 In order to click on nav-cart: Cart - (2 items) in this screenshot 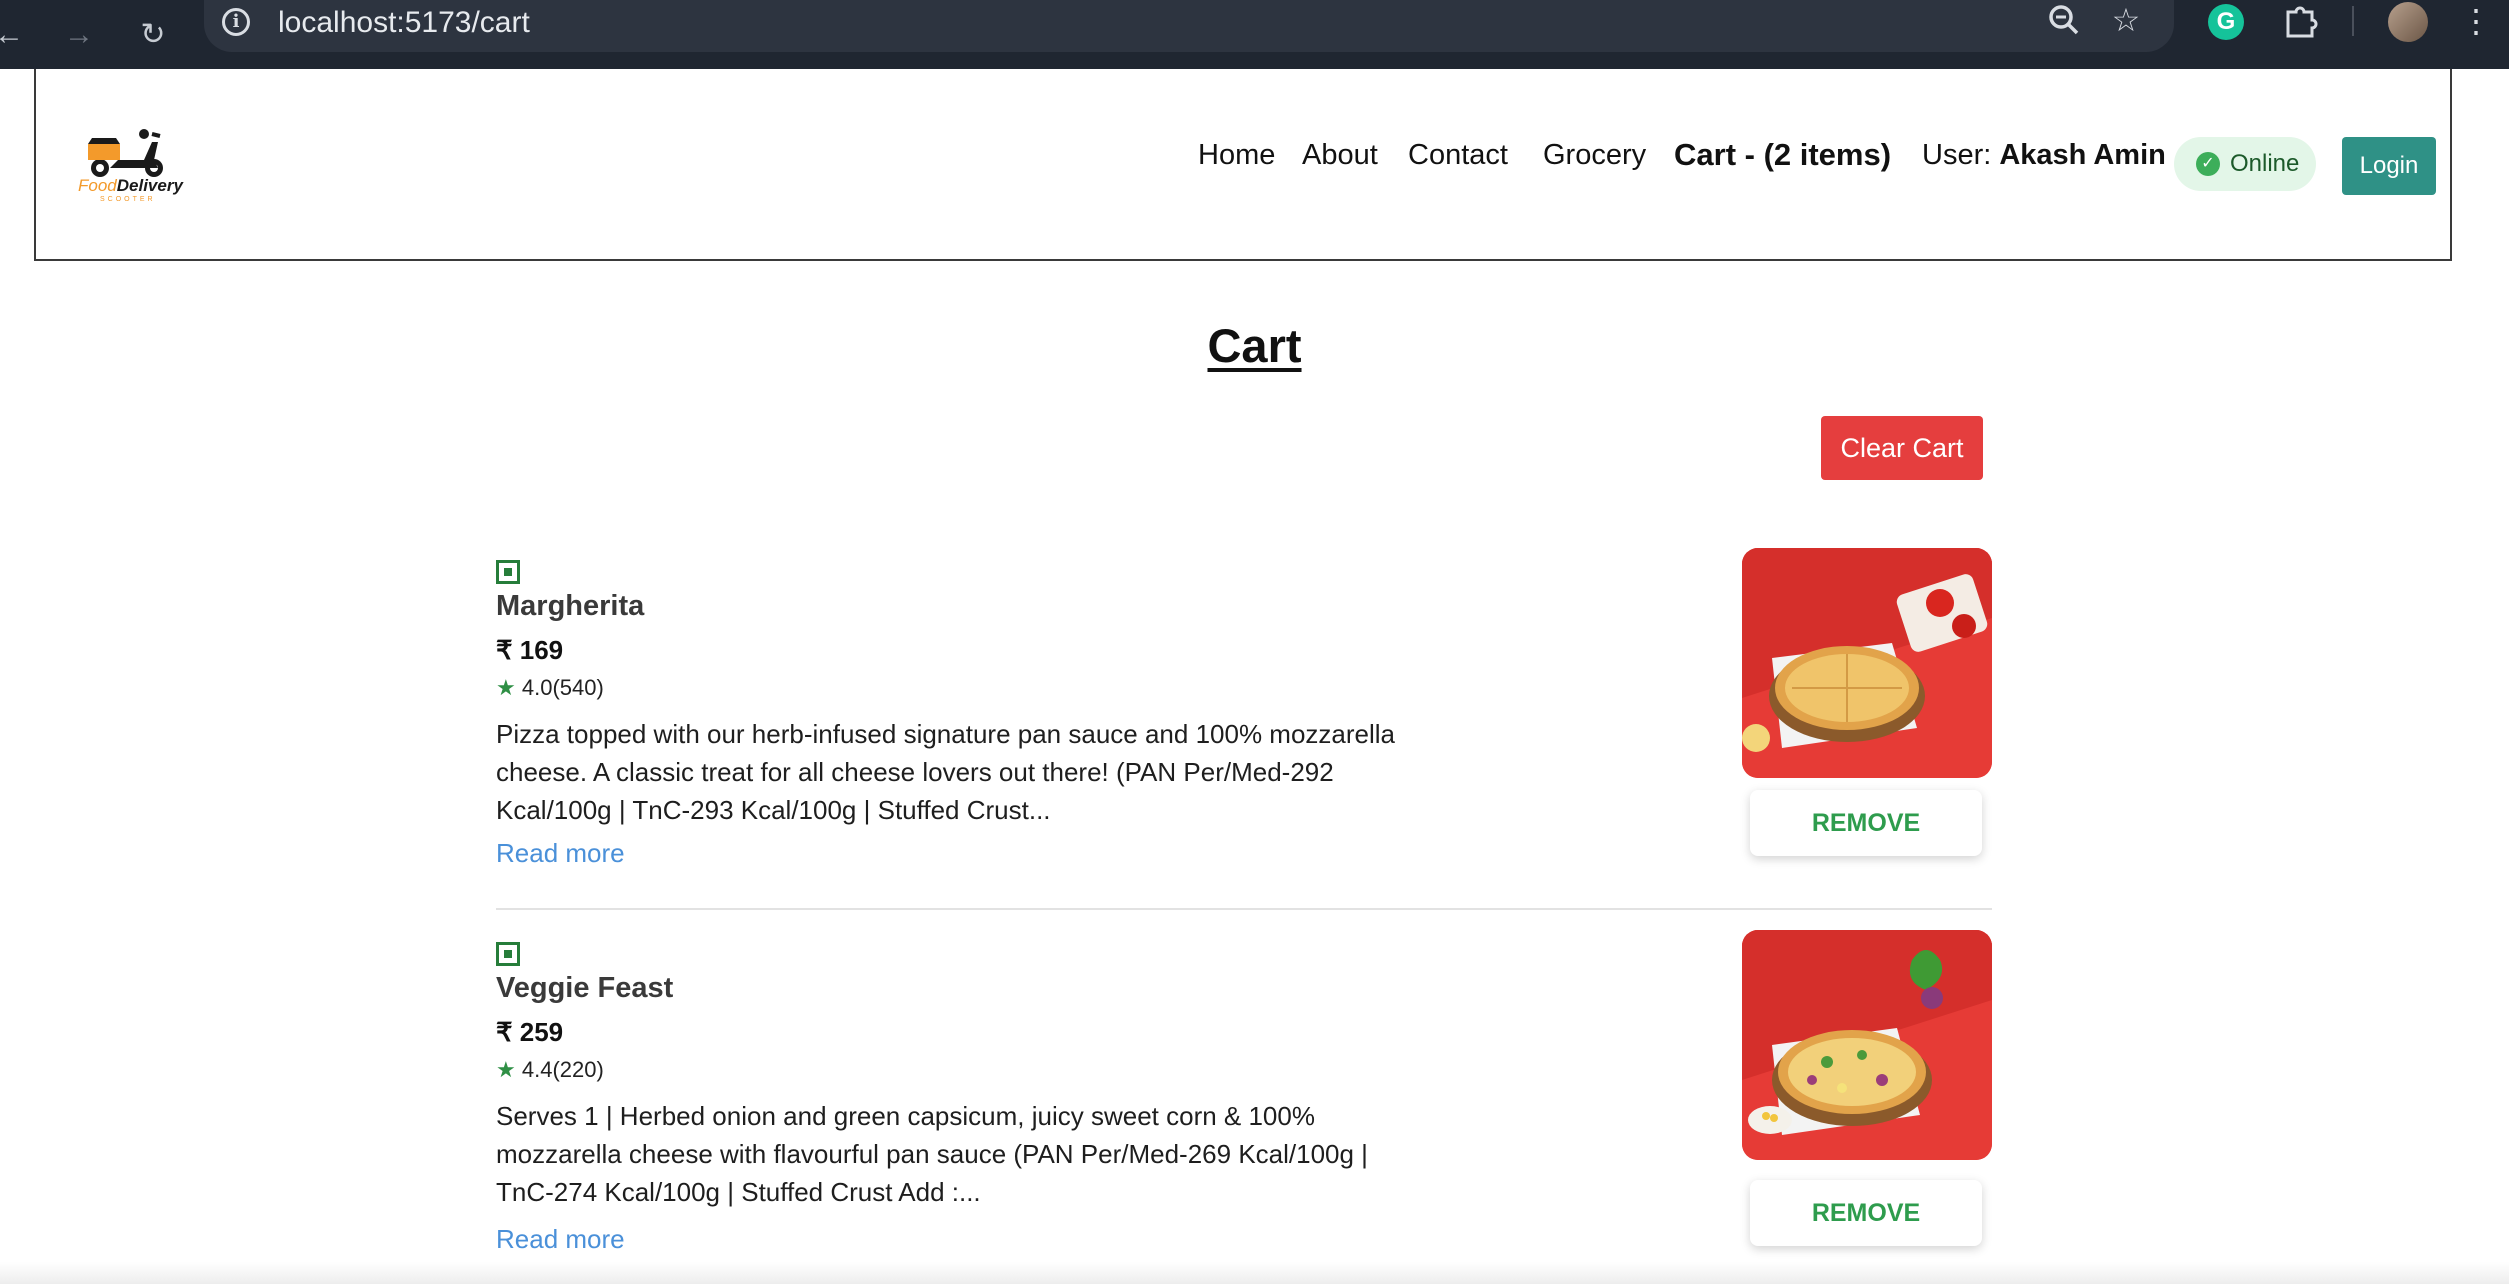, I will do `click(1782, 155)`.